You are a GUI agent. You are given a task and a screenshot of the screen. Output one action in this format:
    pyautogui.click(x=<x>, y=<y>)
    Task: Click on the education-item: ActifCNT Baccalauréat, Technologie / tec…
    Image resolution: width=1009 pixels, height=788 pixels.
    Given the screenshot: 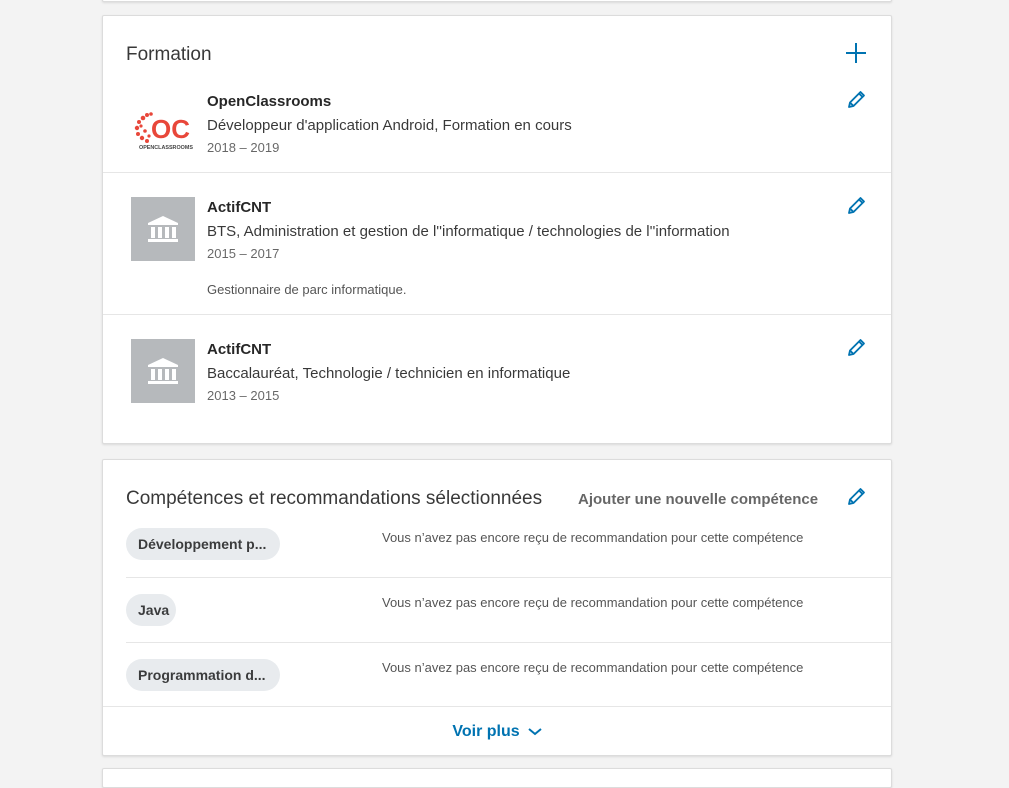 What is the action you would take?
    pyautogui.click(x=497, y=379)
    